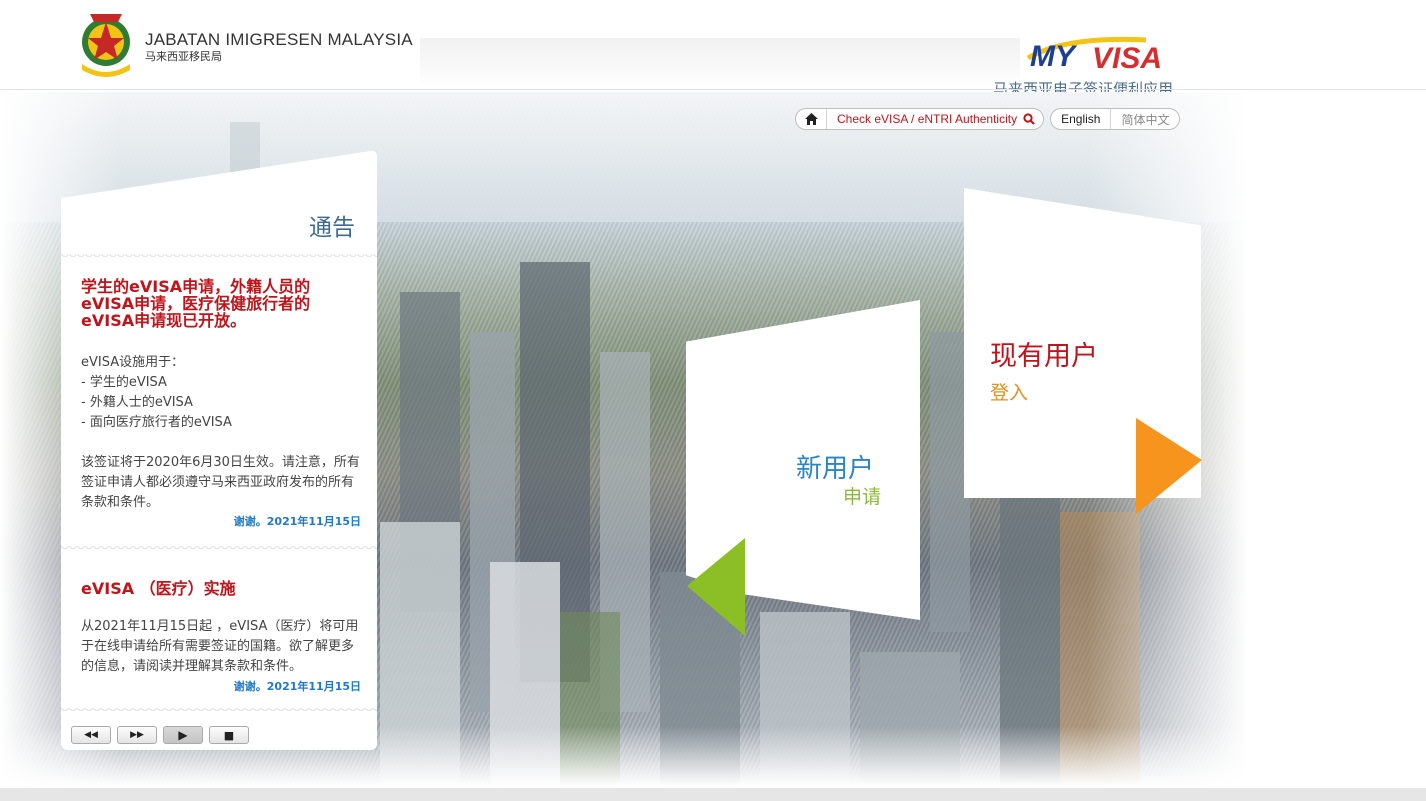  Describe the element at coordinates (183, 56) in the screenshot. I see `agency-name-zh: 马来西亚移民局` at that location.